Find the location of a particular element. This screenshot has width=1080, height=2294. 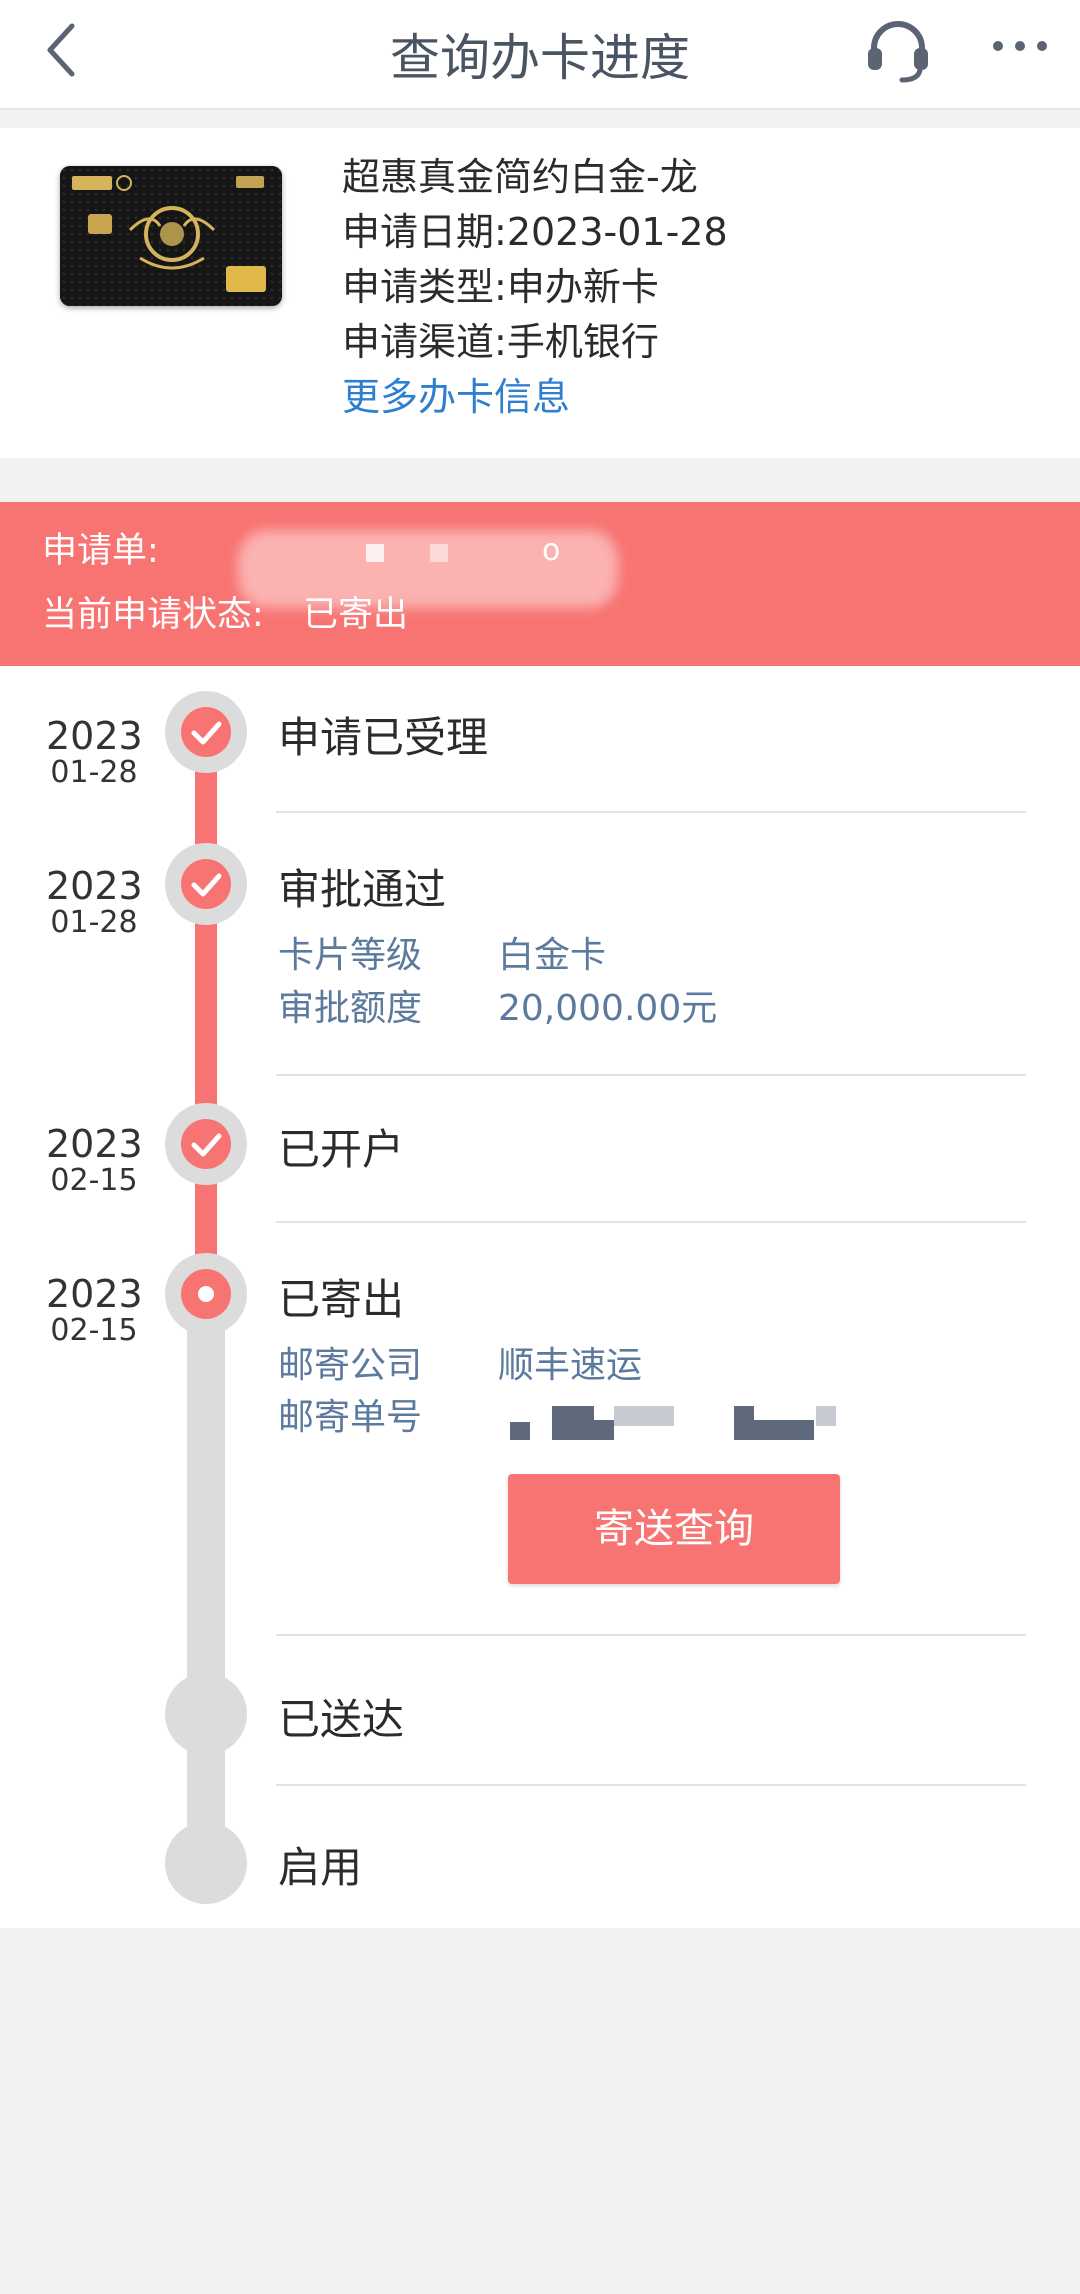

top-bar: 查询办卡进度 is located at coordinates (540, 55).